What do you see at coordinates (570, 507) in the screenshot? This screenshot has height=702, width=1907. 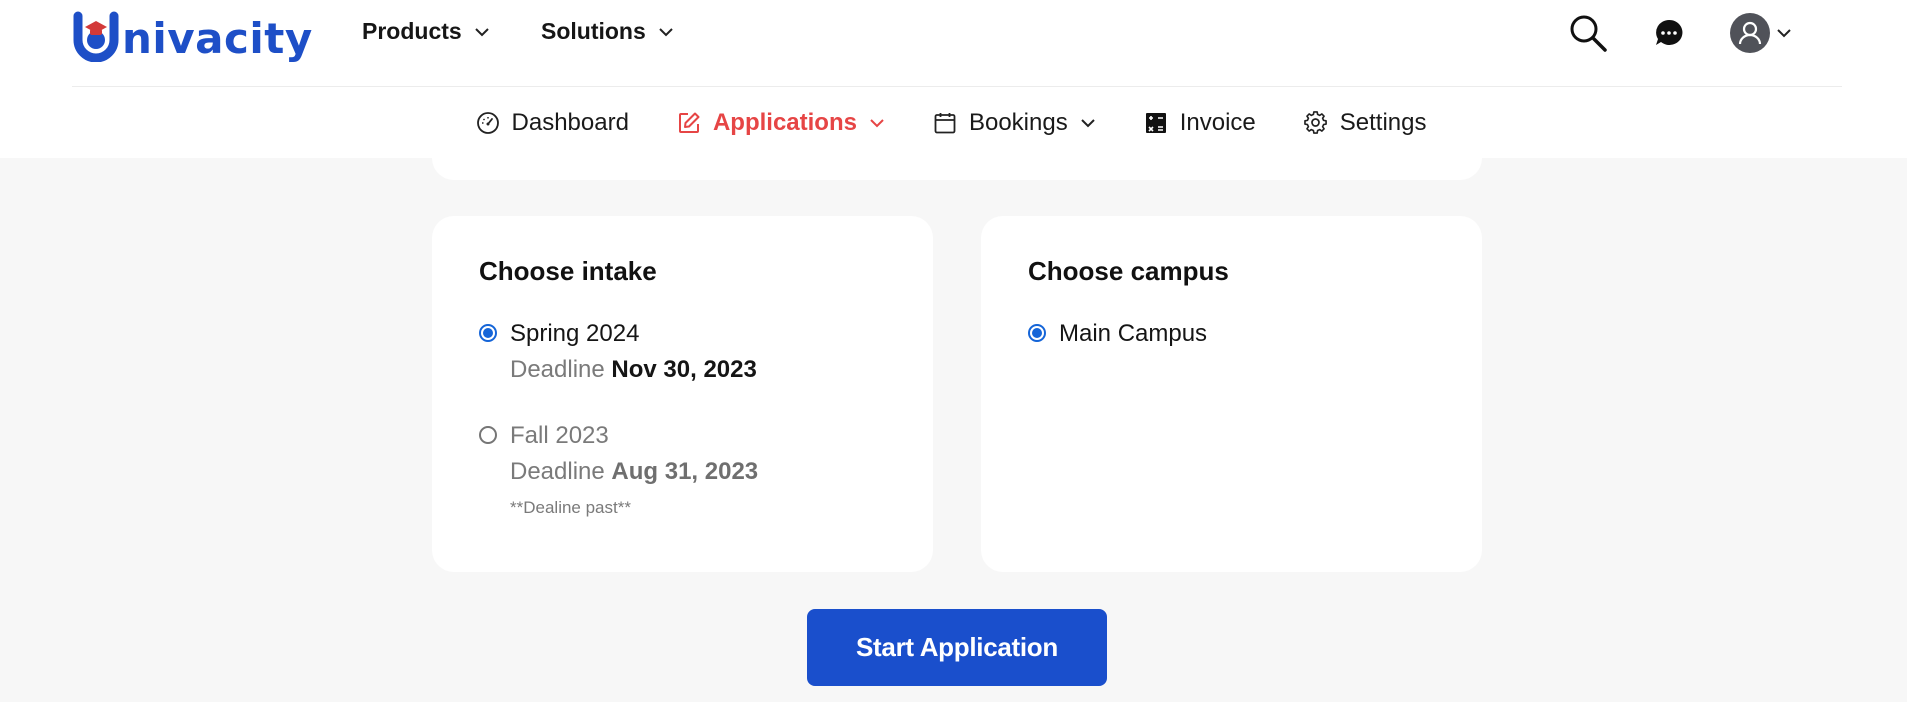 I see `deadline-past-note: **Dealine past**` at bounding box center [570, 507].